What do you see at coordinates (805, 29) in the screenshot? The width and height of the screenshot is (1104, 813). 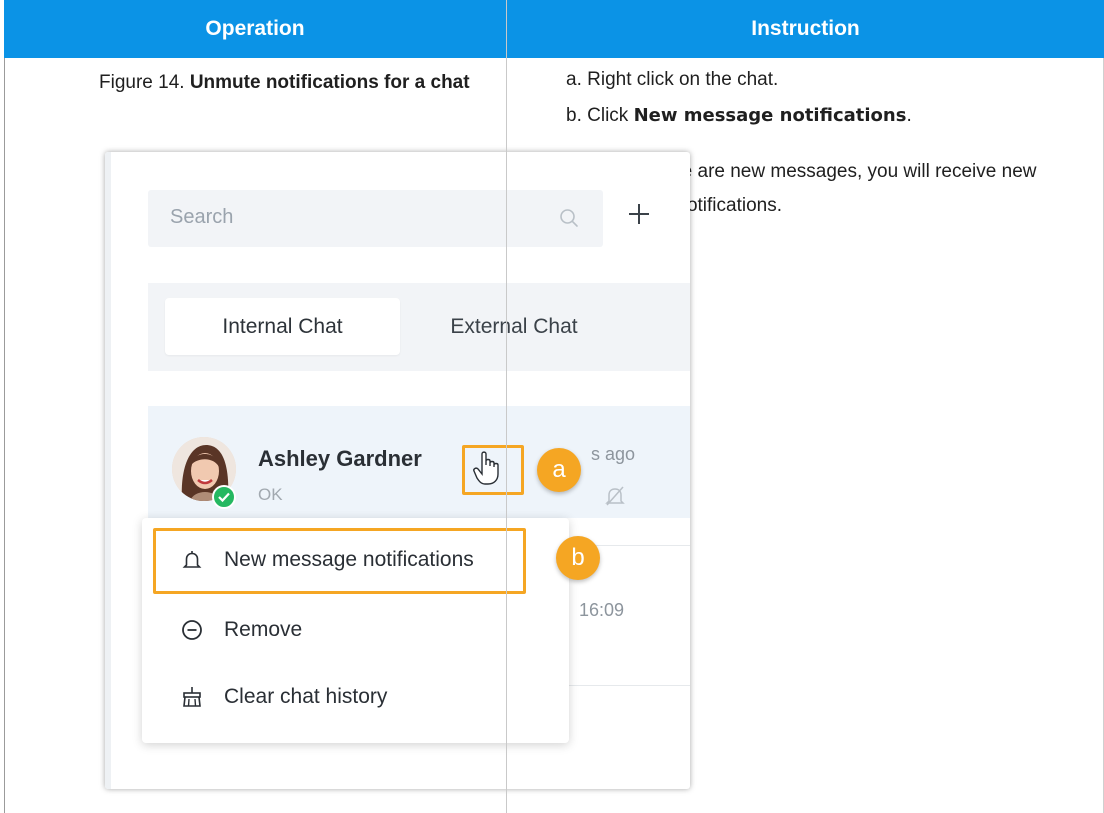 I see `header-instruction: Instruction` at bounding box center [805, 29].